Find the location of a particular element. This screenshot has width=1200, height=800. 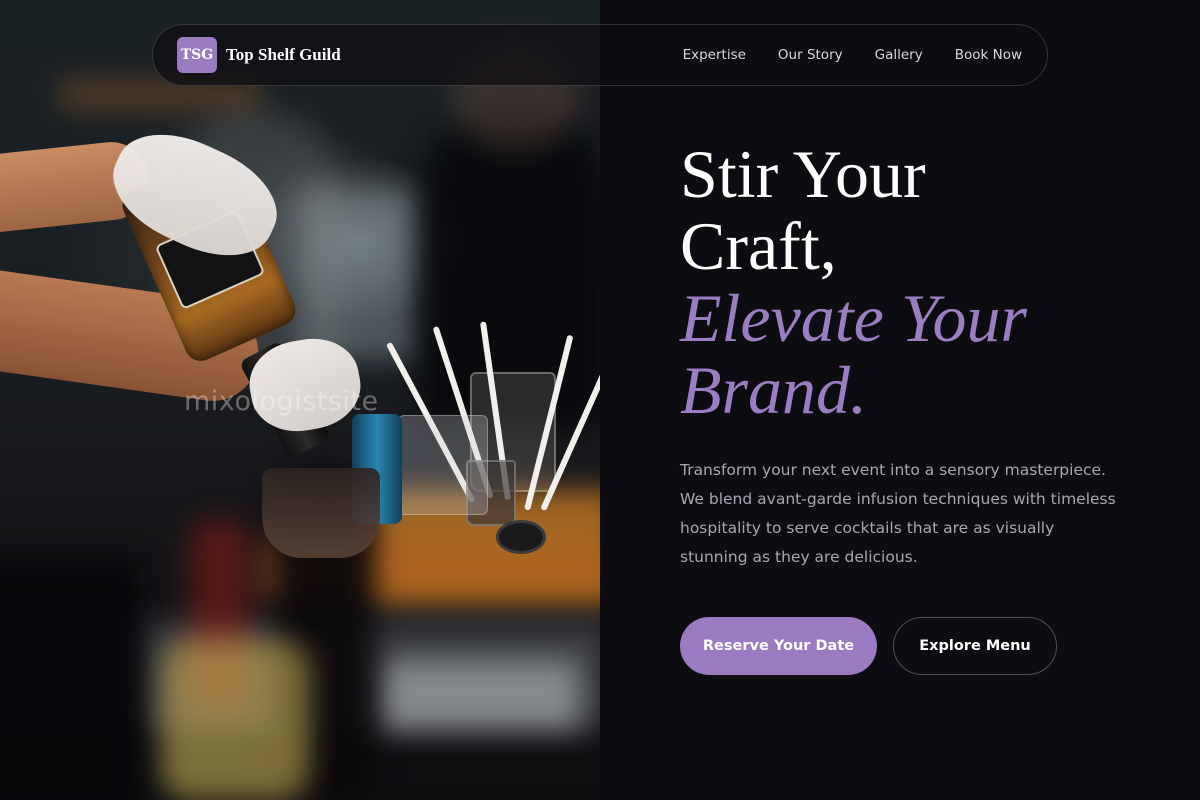

headline-line: Craft, is located at coordinates (758, 246).